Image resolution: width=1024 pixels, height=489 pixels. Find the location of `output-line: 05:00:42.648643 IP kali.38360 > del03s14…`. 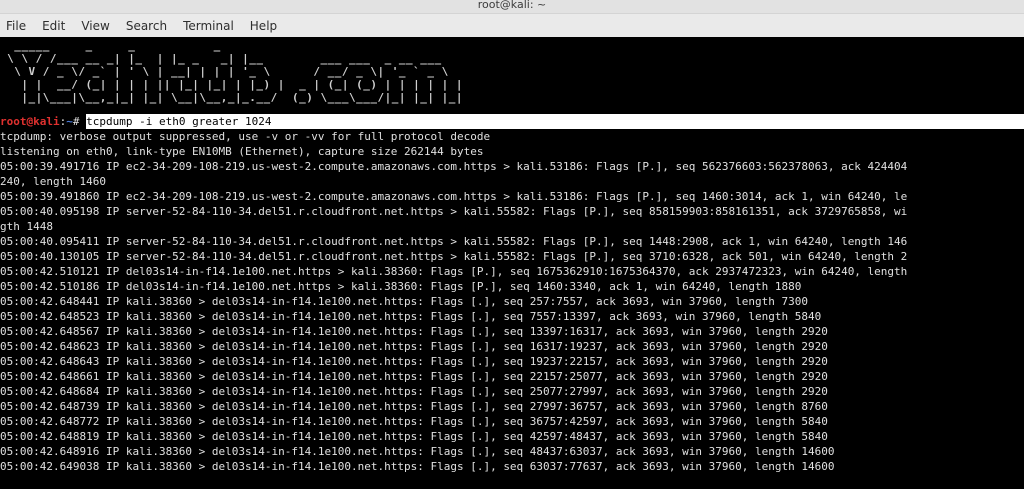

output-line: 05:00:42.648643 IP kali.38360 > del03s14… is located at coordinates (414, 361).